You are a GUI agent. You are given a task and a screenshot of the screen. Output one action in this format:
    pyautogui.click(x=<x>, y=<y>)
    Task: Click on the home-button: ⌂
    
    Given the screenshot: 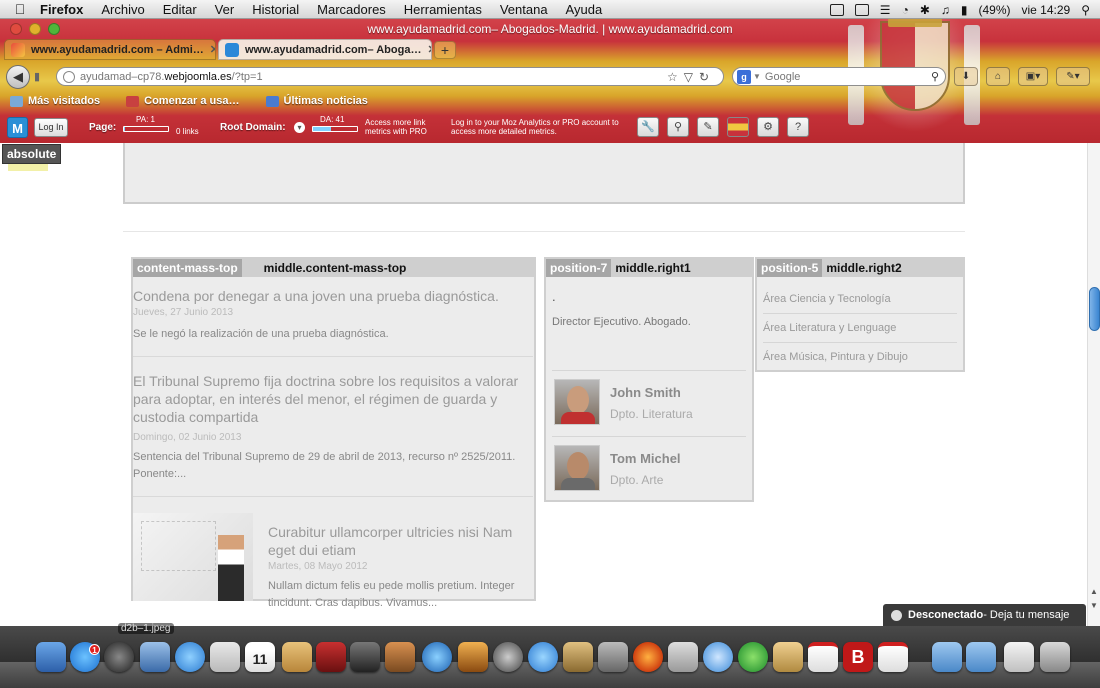 What is the action you would take?
    pyautogui.click(x=998, y=76)
    